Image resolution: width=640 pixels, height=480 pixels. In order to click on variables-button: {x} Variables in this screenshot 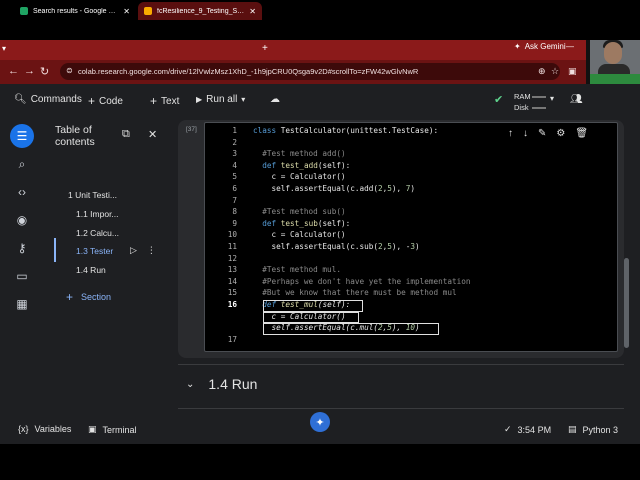, I will do `click(44, 429)`.